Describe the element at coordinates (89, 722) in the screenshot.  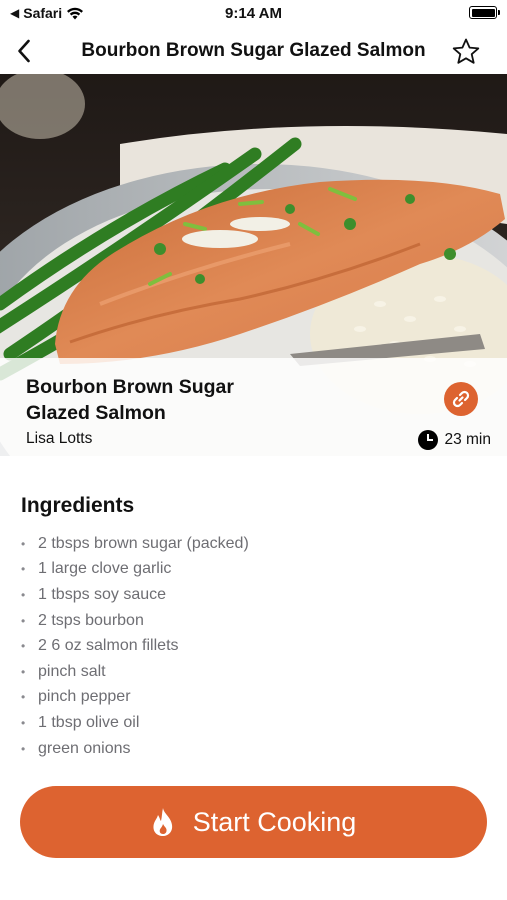
I see `ingredient-text: 1 tbsp olive oil` at that location.